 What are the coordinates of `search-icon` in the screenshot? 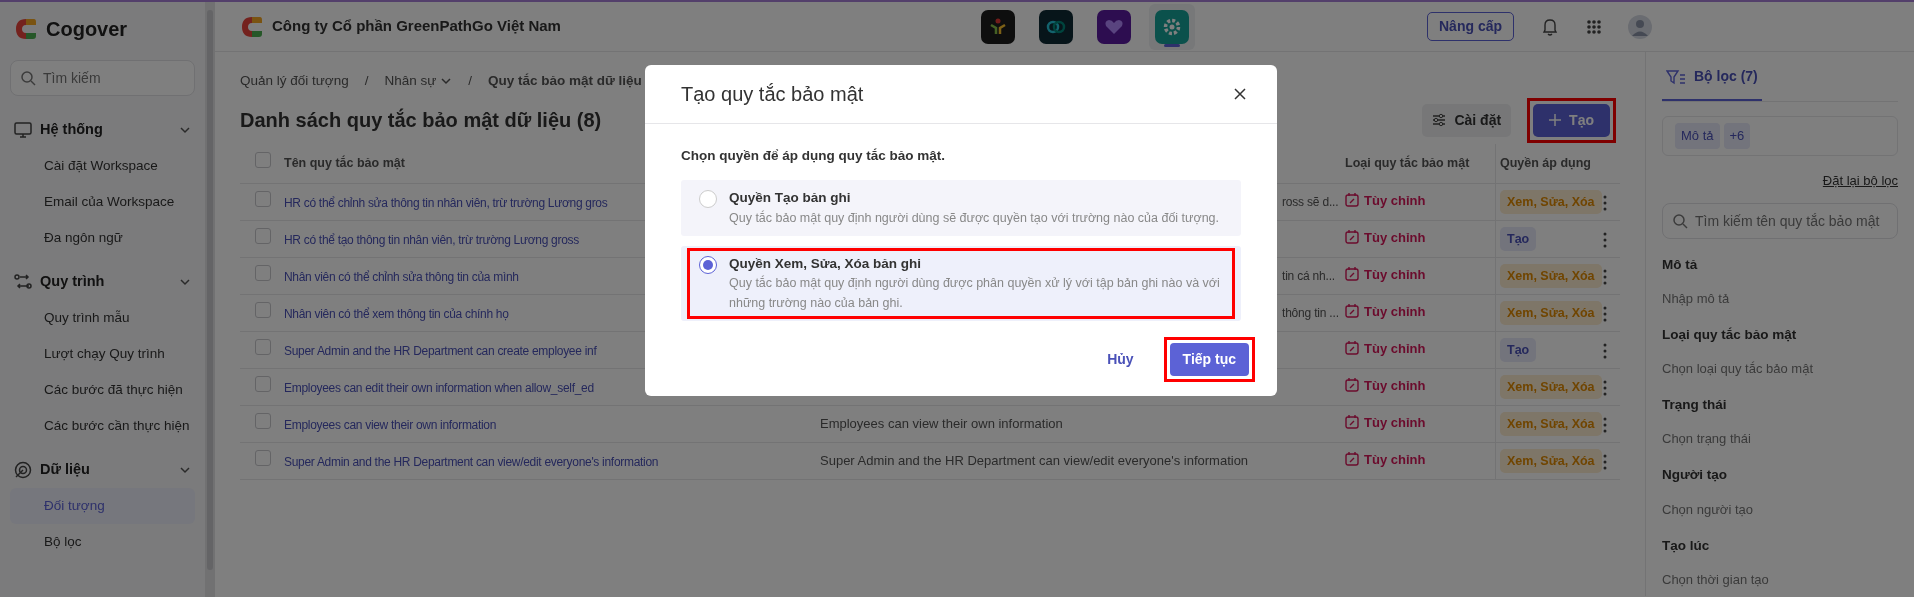 It's located at (1680, 220).